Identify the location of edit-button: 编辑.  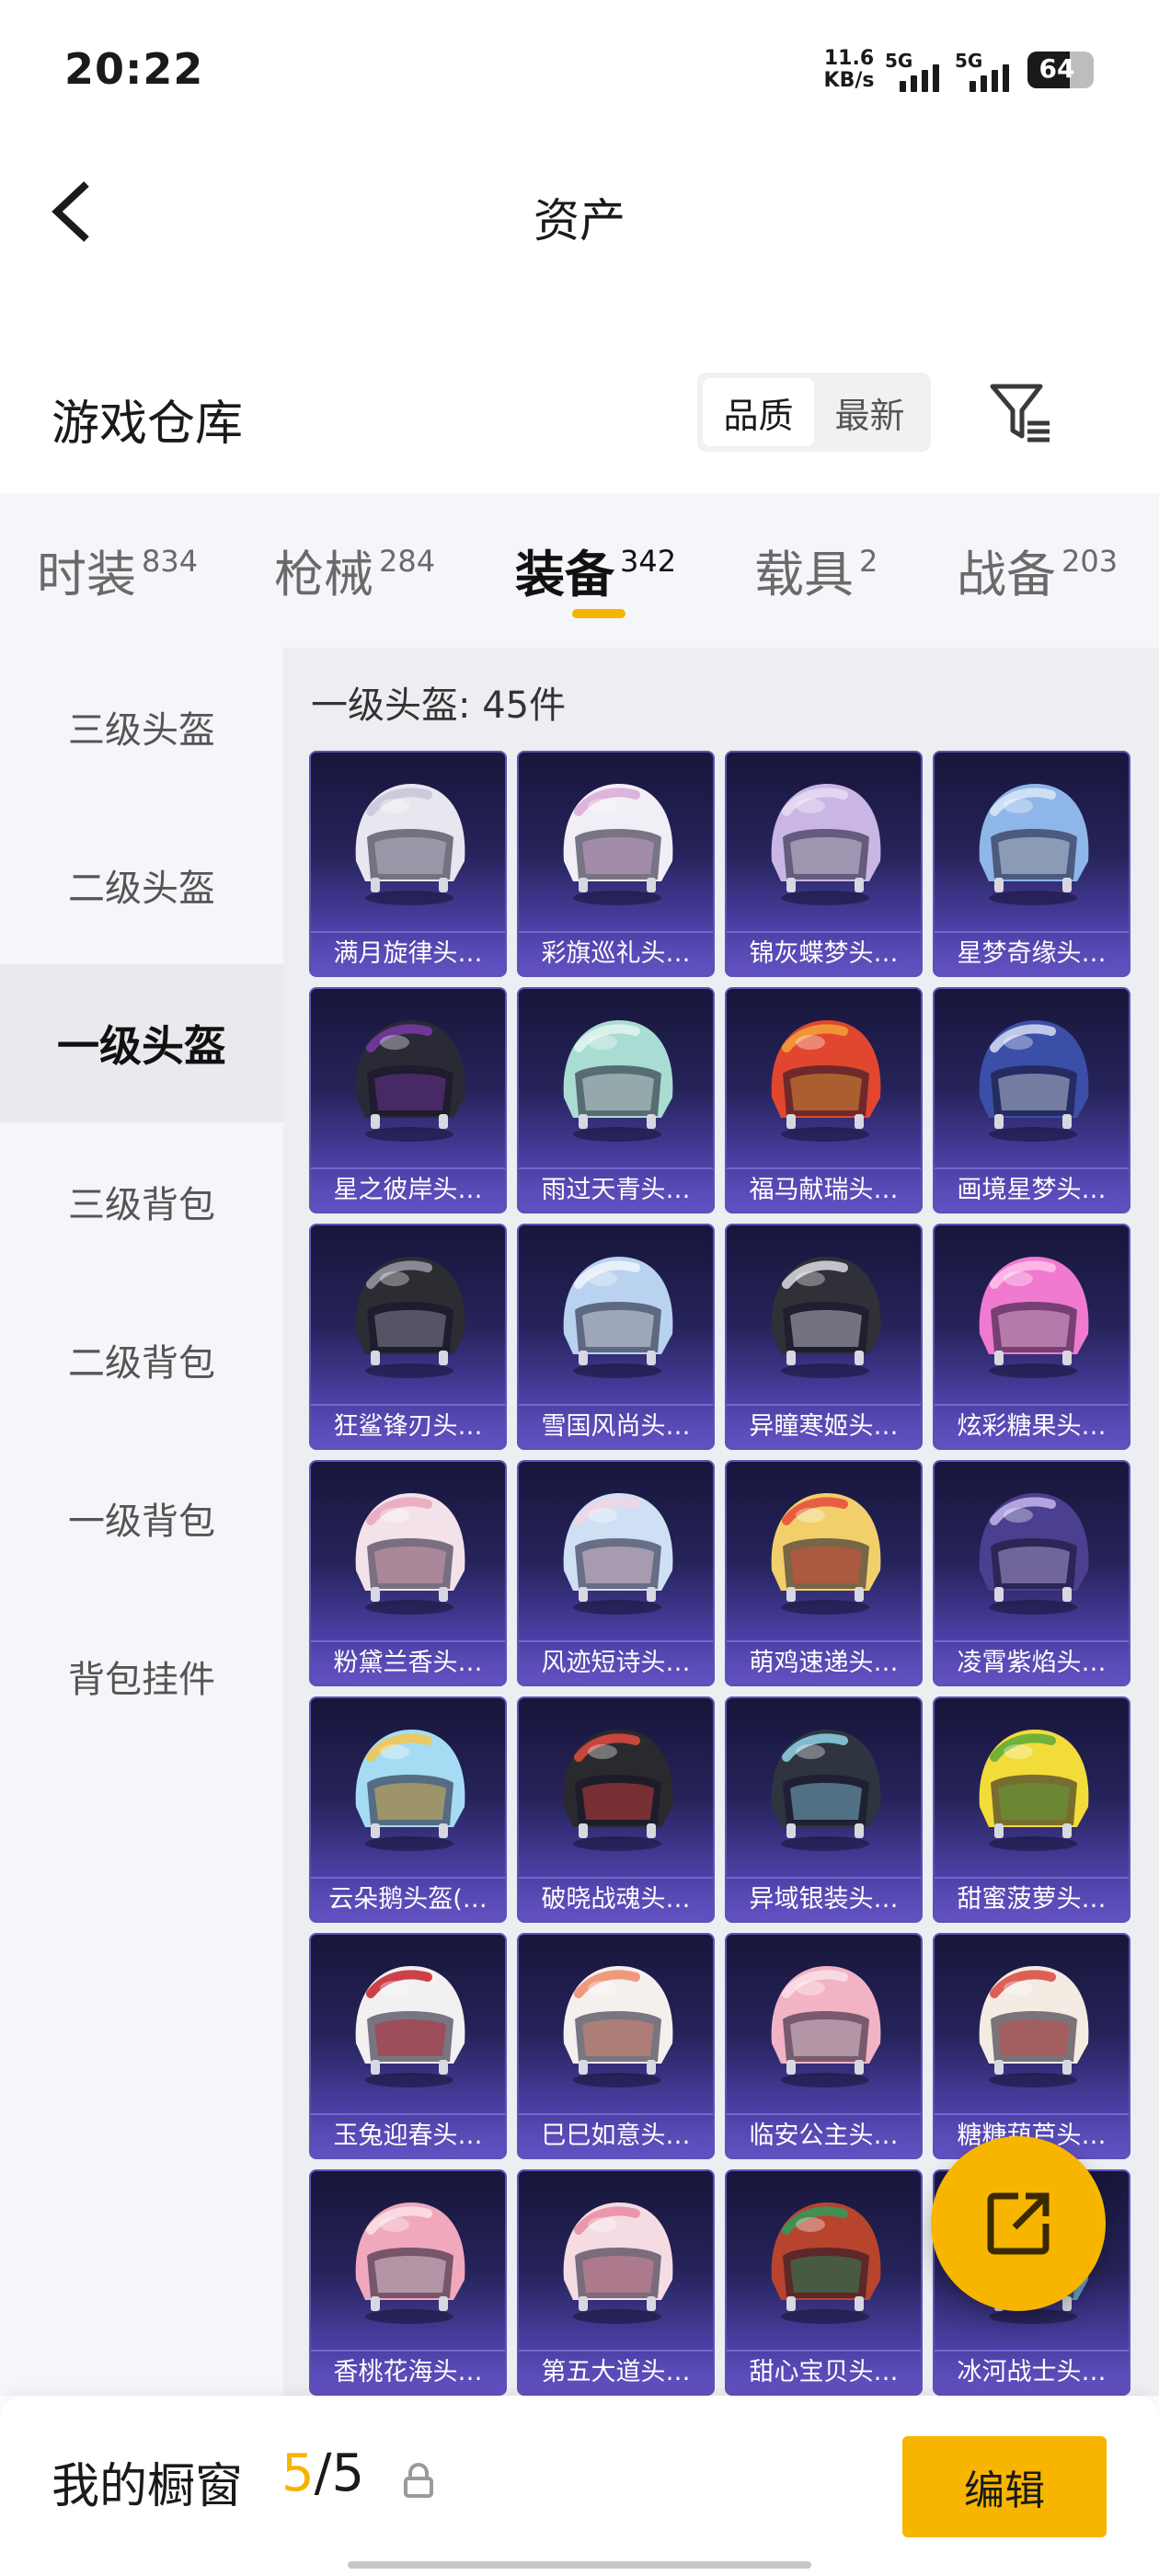
(1004, 2486).